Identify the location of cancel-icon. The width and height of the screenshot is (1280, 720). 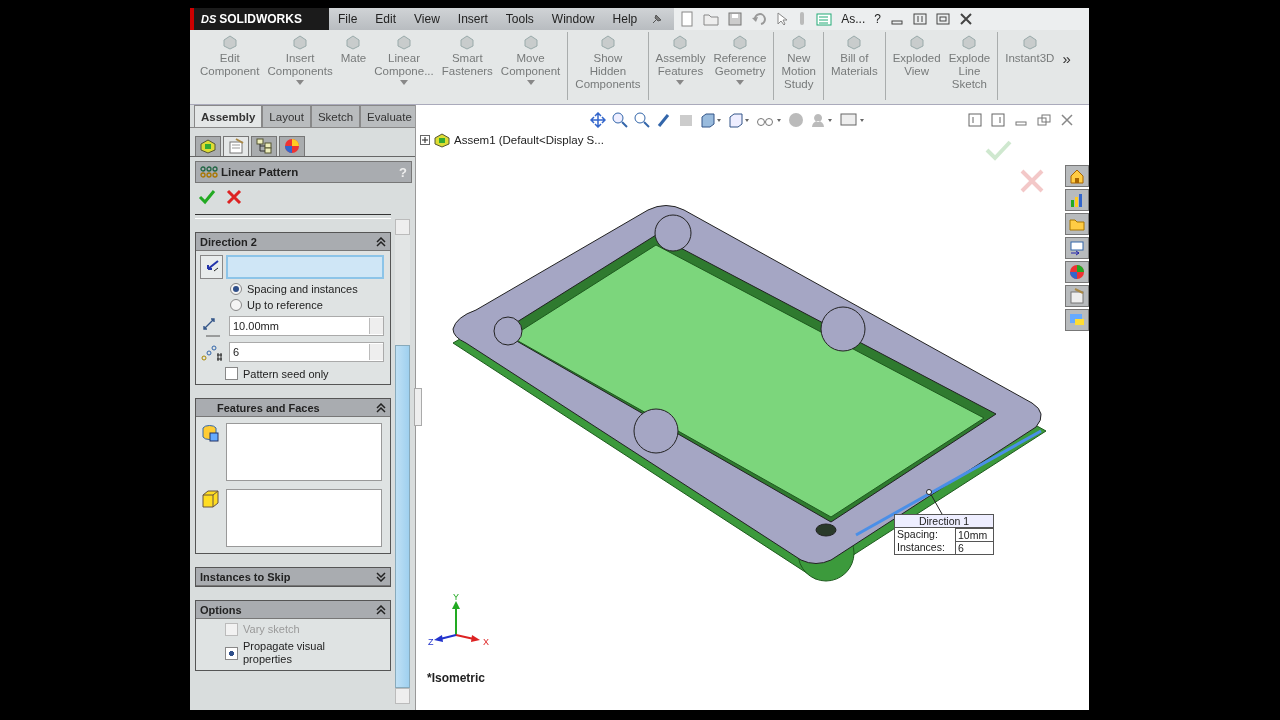
(234, 197).